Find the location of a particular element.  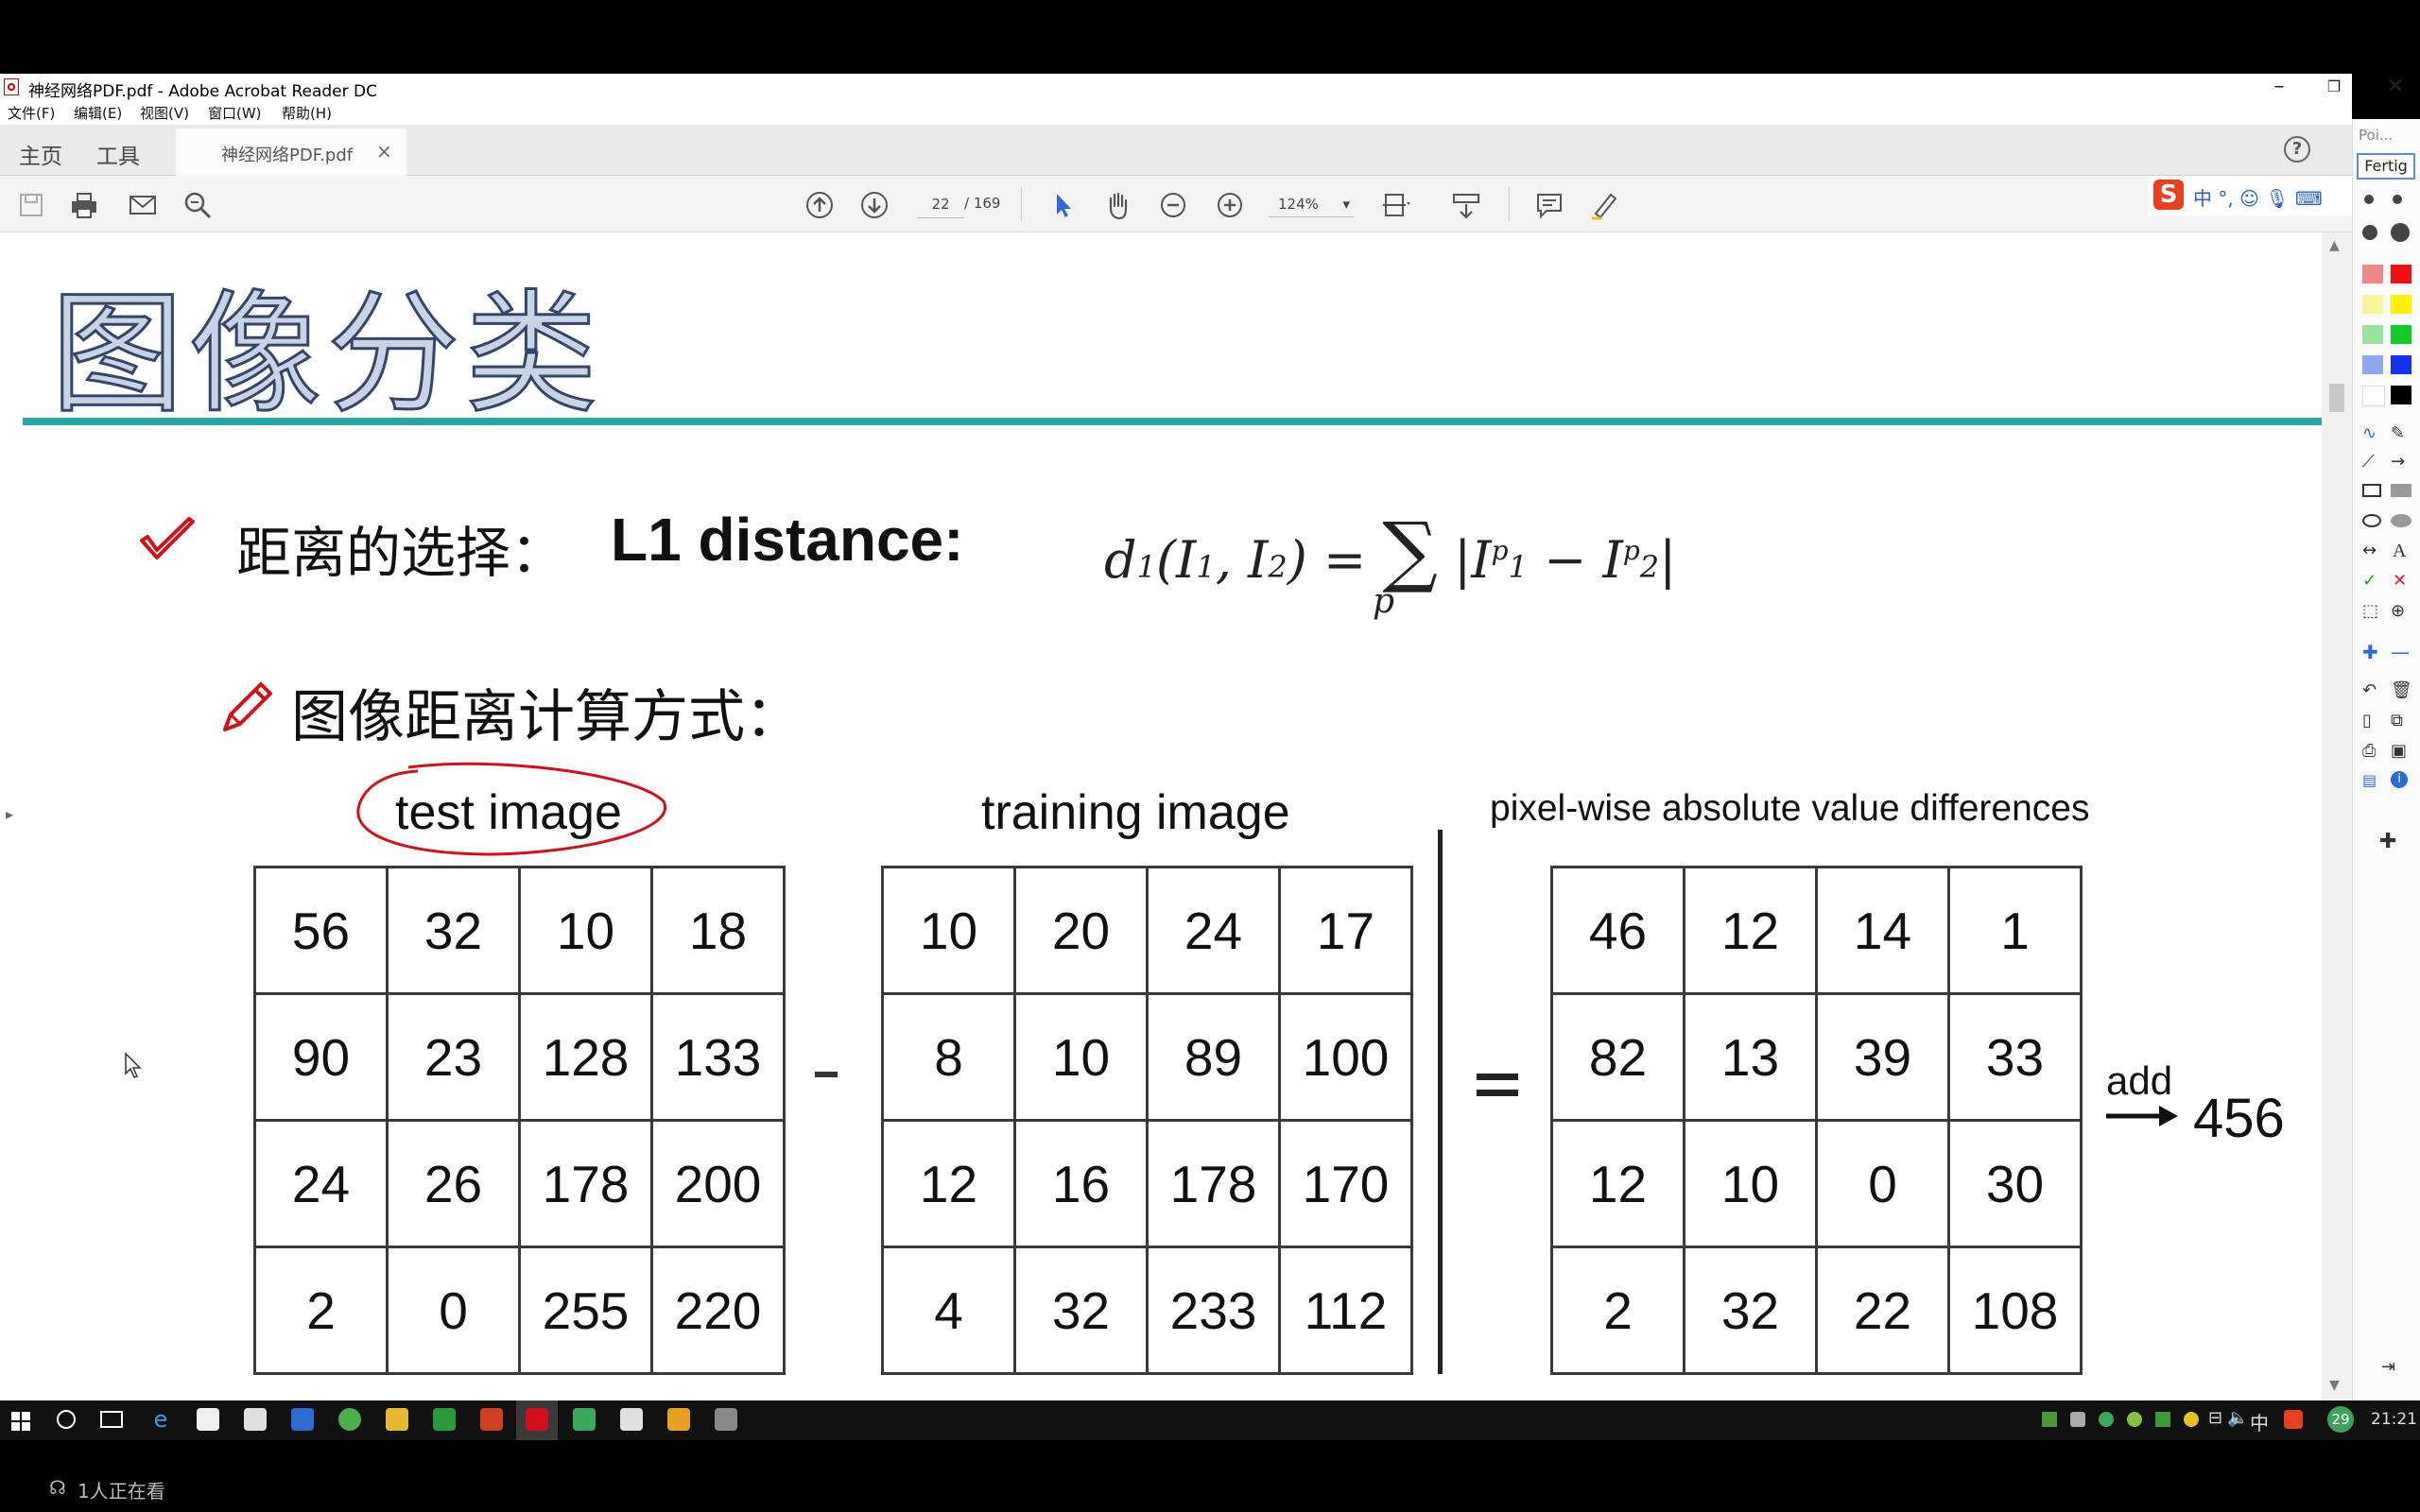

text-tool-icon: A is located at coordinates (2399, 551).